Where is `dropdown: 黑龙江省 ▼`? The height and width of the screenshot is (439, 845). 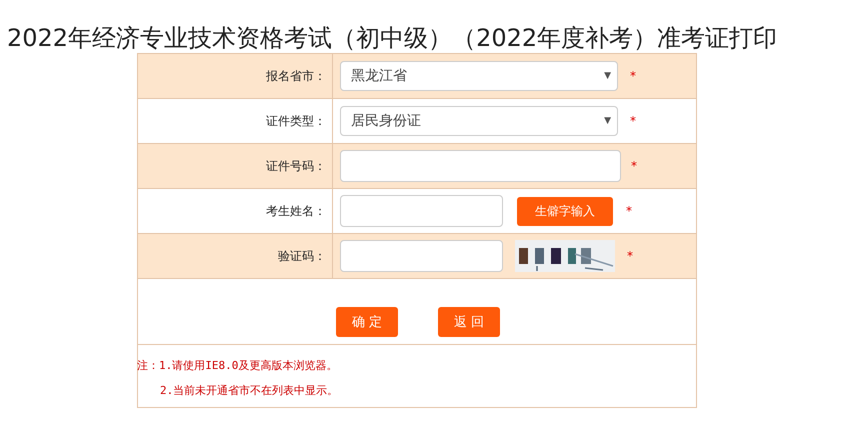 dropdown: 黑龙江省 ▼ is located at coordinates (479, 76).